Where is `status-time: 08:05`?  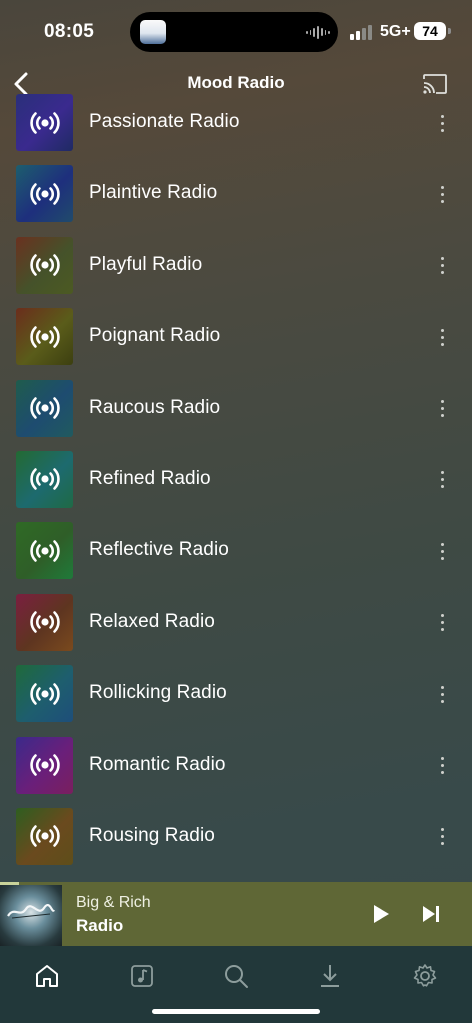 status-time: 08:05 is located at coordinates (69, 31).